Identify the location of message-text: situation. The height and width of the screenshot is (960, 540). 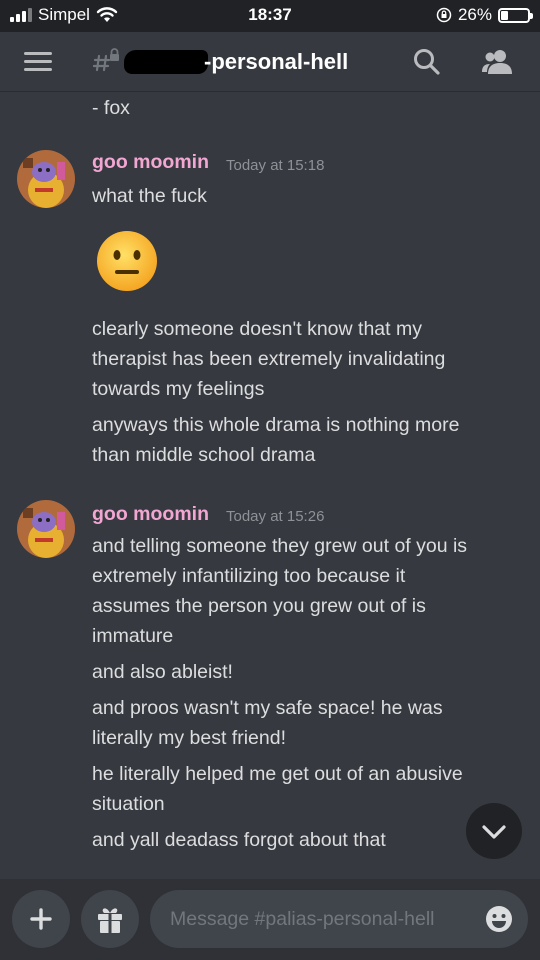
(128, 804).